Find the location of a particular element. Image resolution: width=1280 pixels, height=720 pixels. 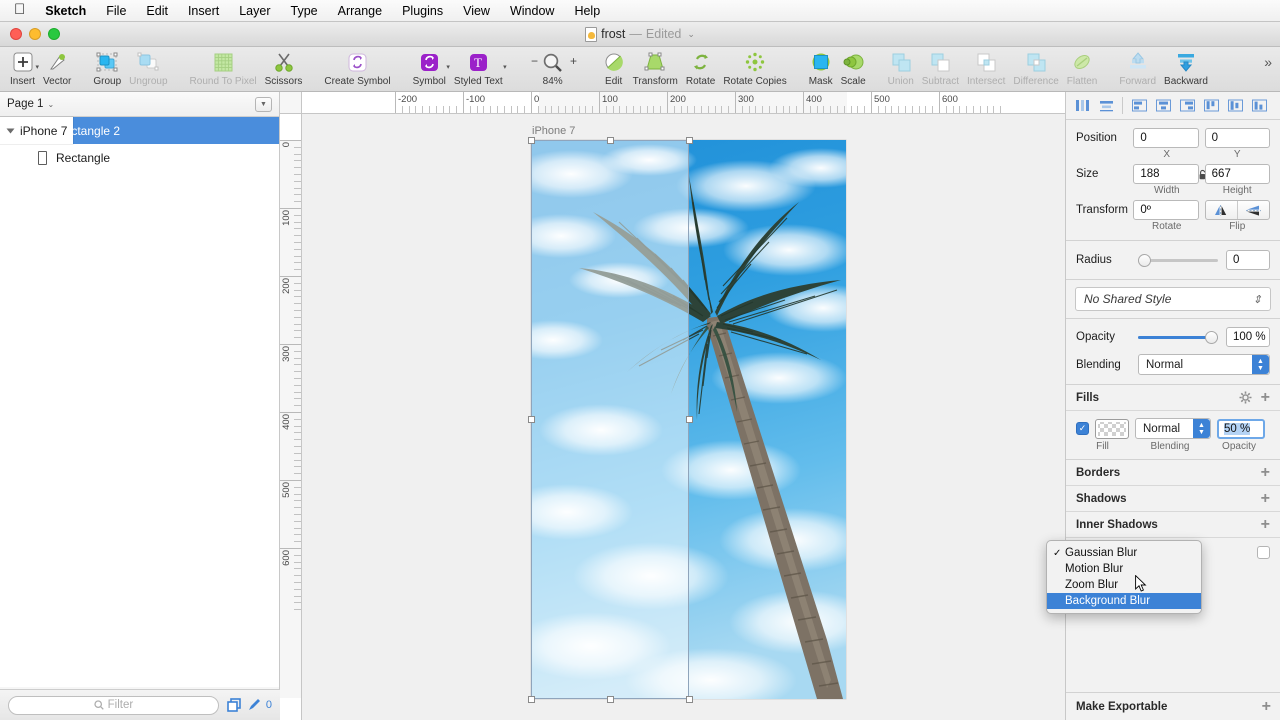

tool-edit: Edit is located at coordinates (614, 68).